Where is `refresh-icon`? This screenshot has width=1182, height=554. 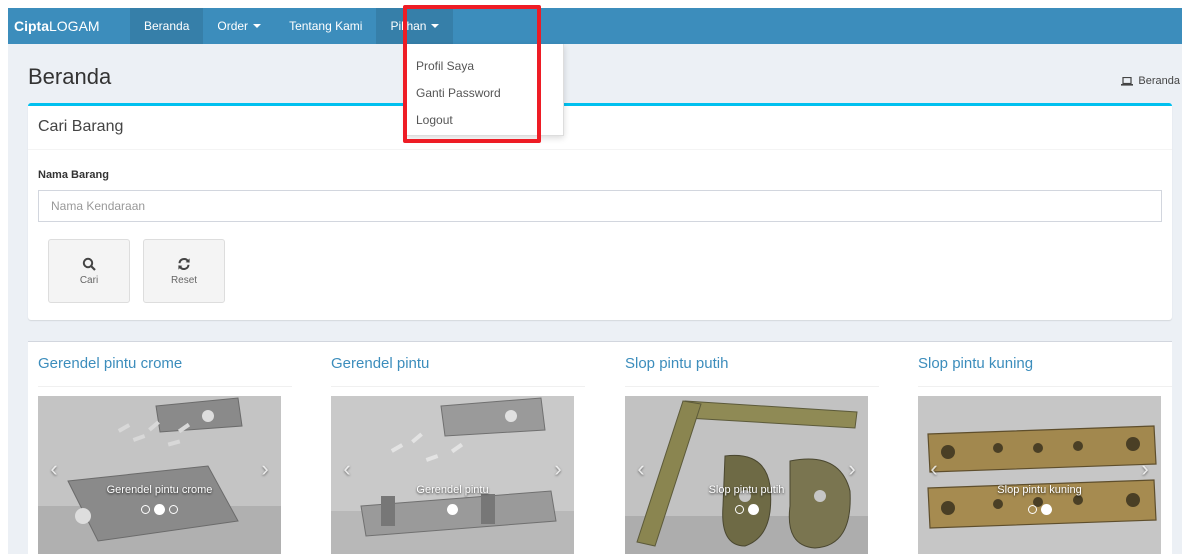 refresh-icon is located at coordinates (184, 263).